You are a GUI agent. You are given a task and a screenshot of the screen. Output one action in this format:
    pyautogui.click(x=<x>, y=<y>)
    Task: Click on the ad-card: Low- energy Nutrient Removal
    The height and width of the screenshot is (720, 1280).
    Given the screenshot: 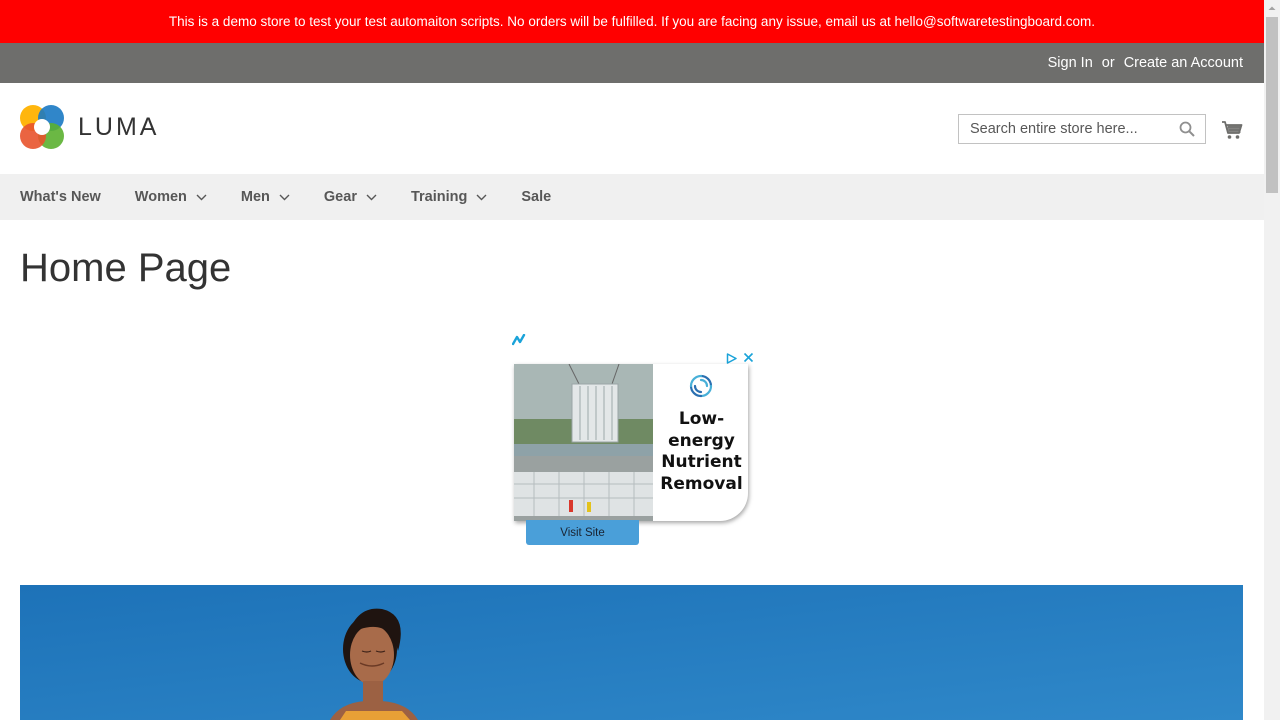 What is the action you would take?
    pyautogui.click(x=631, y=442)
    